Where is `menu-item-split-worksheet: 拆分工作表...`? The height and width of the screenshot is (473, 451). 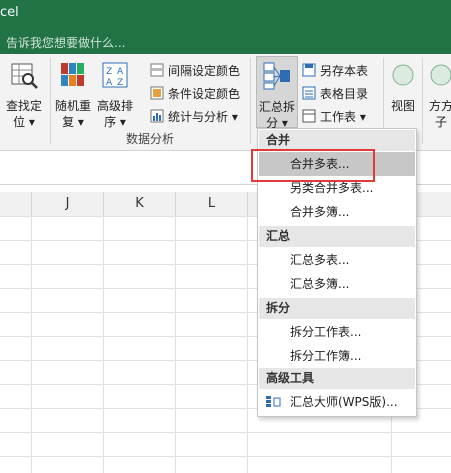
menu-item-split-worksheet: 拆分工作表... is located at coordinates (337, 332).